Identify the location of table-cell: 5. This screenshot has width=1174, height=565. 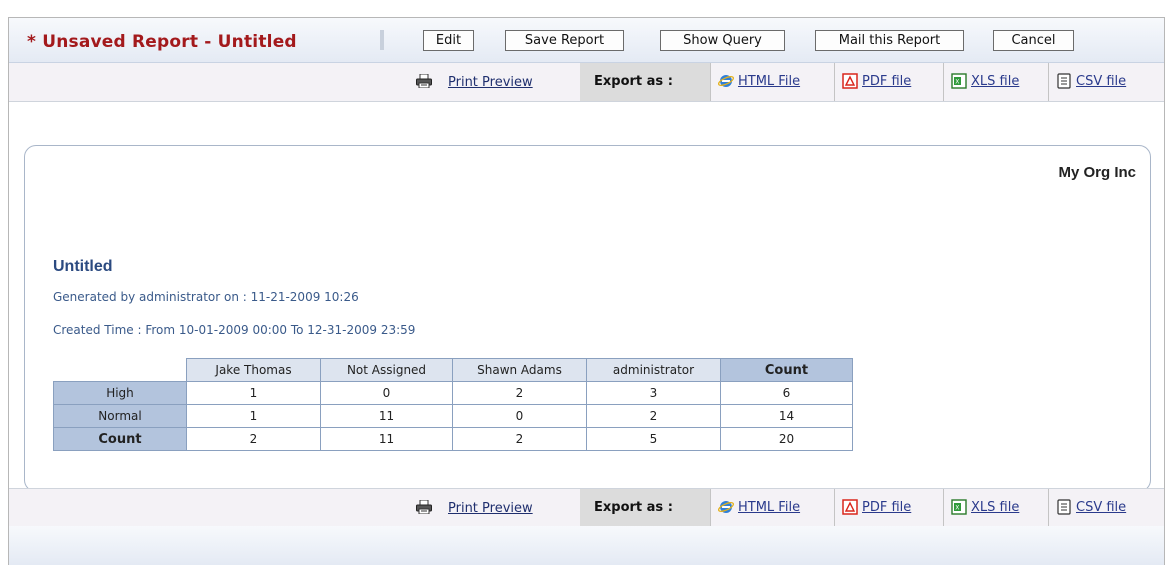
(653, 439).